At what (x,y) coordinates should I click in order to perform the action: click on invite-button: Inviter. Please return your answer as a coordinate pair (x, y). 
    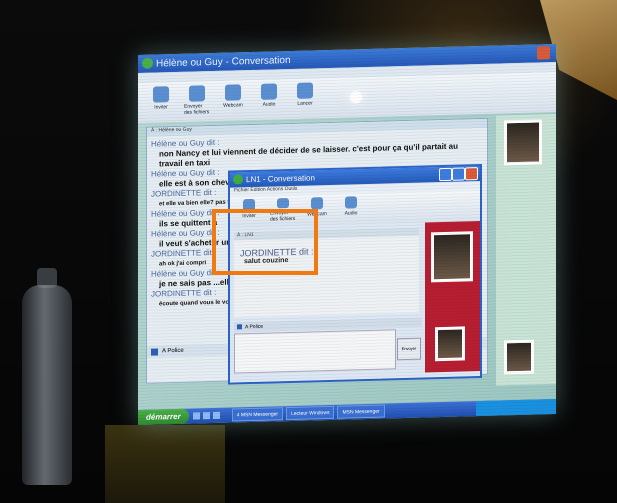
    Looking at the image, I should click on (161, 102).